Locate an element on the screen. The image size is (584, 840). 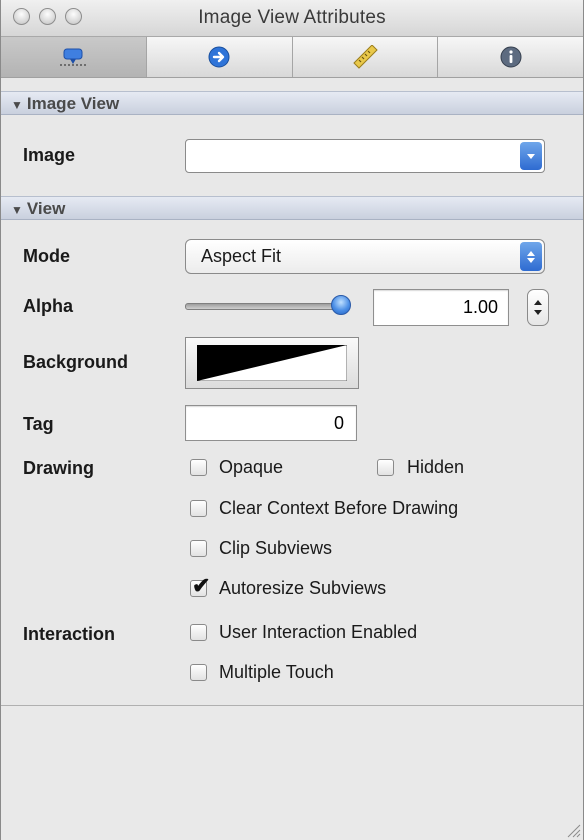
tag-field: 0 is located at coordinates (271, 423).